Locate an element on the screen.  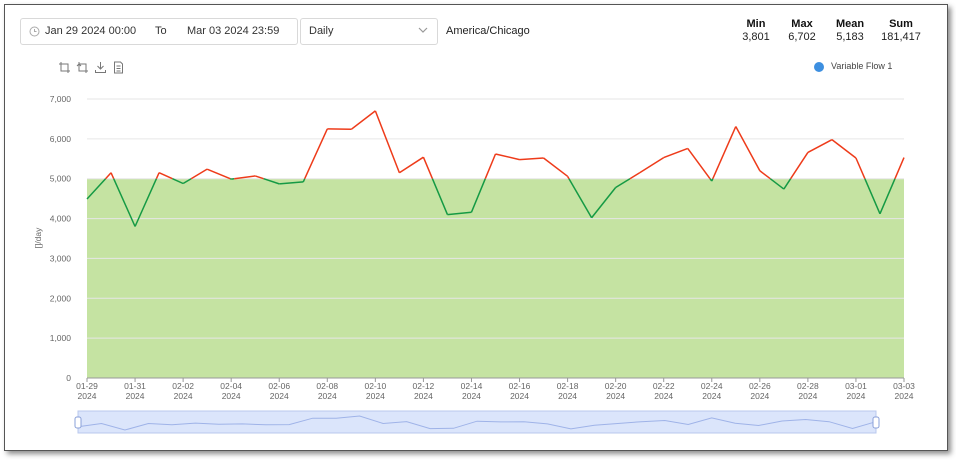
x-tick-label: 02-02 is located at coordinates (183, 386).